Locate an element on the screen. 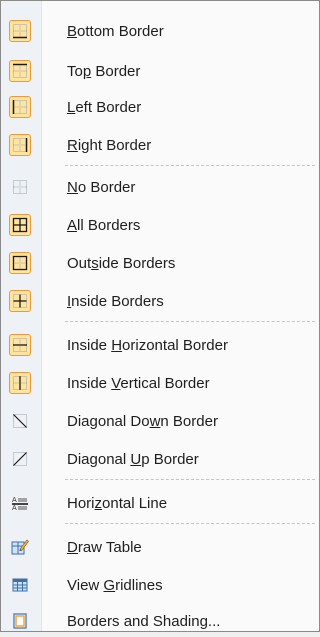  borders-and-shading-icon is located at coordinates (20, 621).